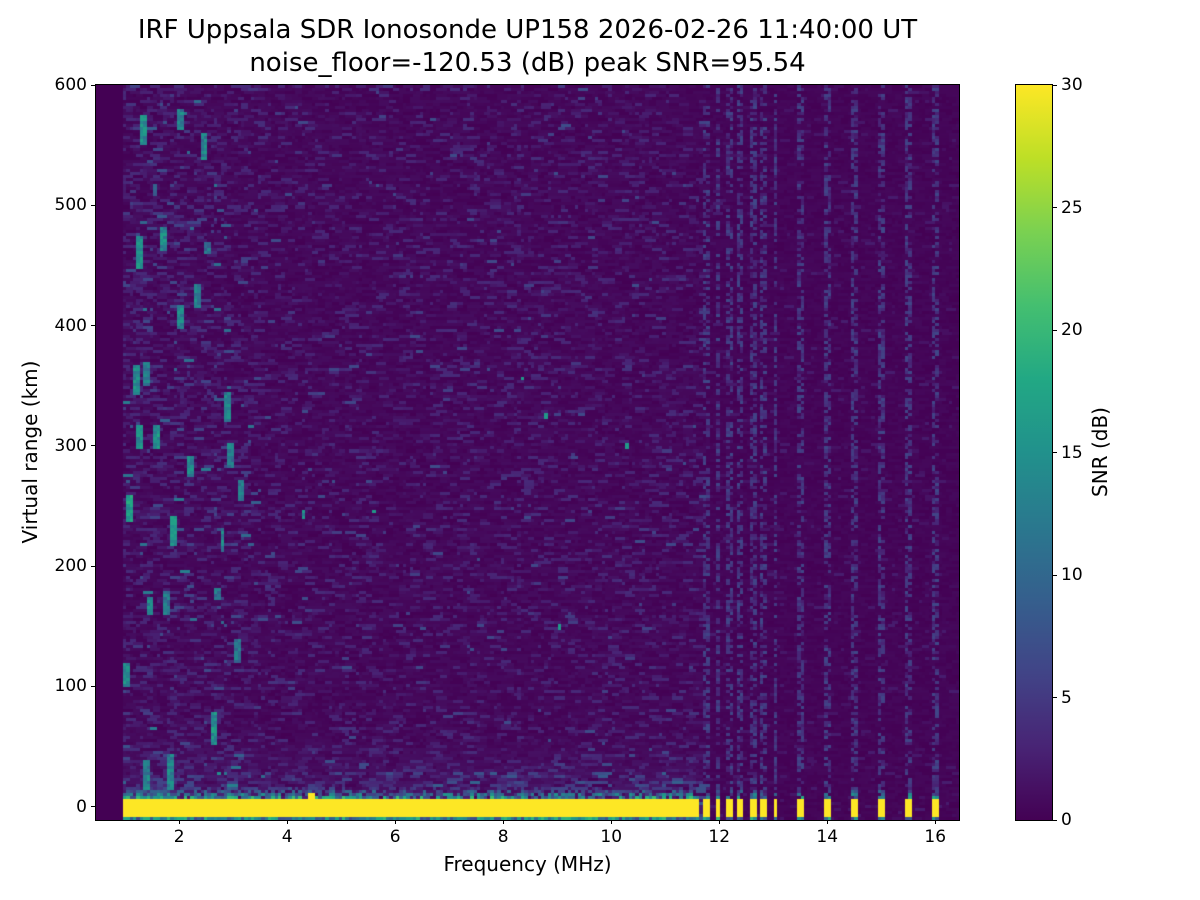 The image size is (1200, 900). I want to click on x-tick-label: 10, so click(611, 837).